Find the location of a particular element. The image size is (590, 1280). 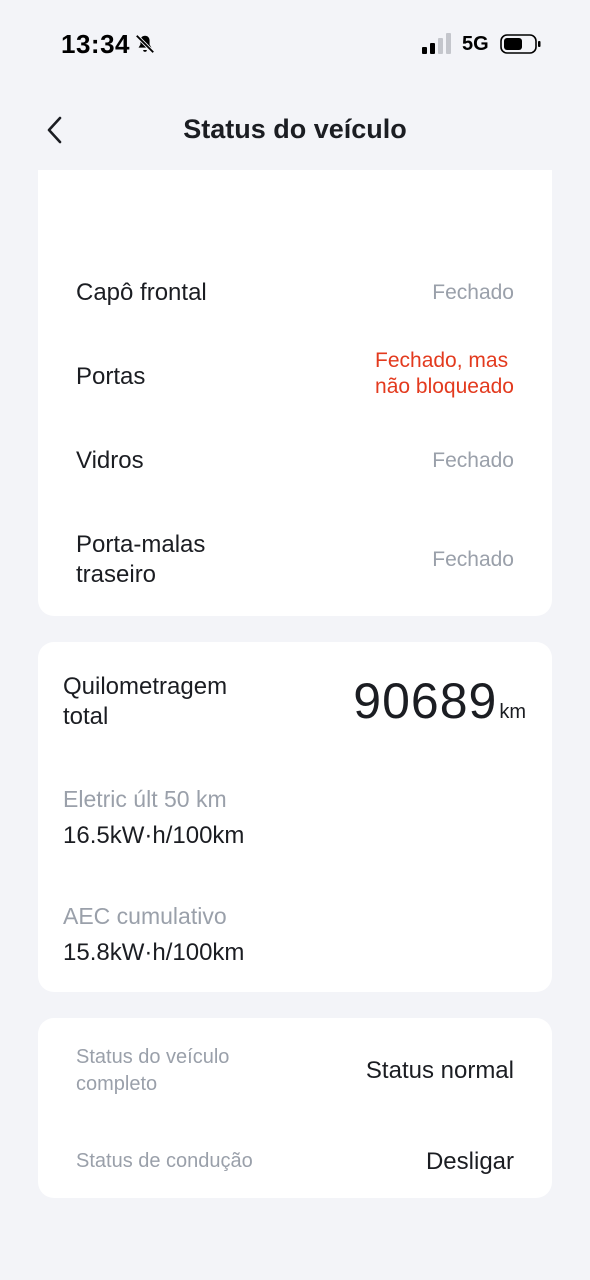

network-type: 5G is located at coordinates (475, 44).